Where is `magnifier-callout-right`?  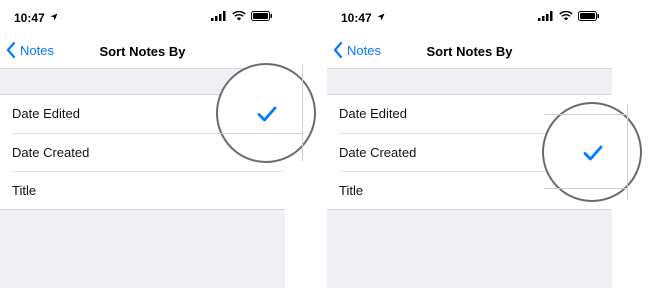
magnifier-callout-right is located at coordinates (592, 152).